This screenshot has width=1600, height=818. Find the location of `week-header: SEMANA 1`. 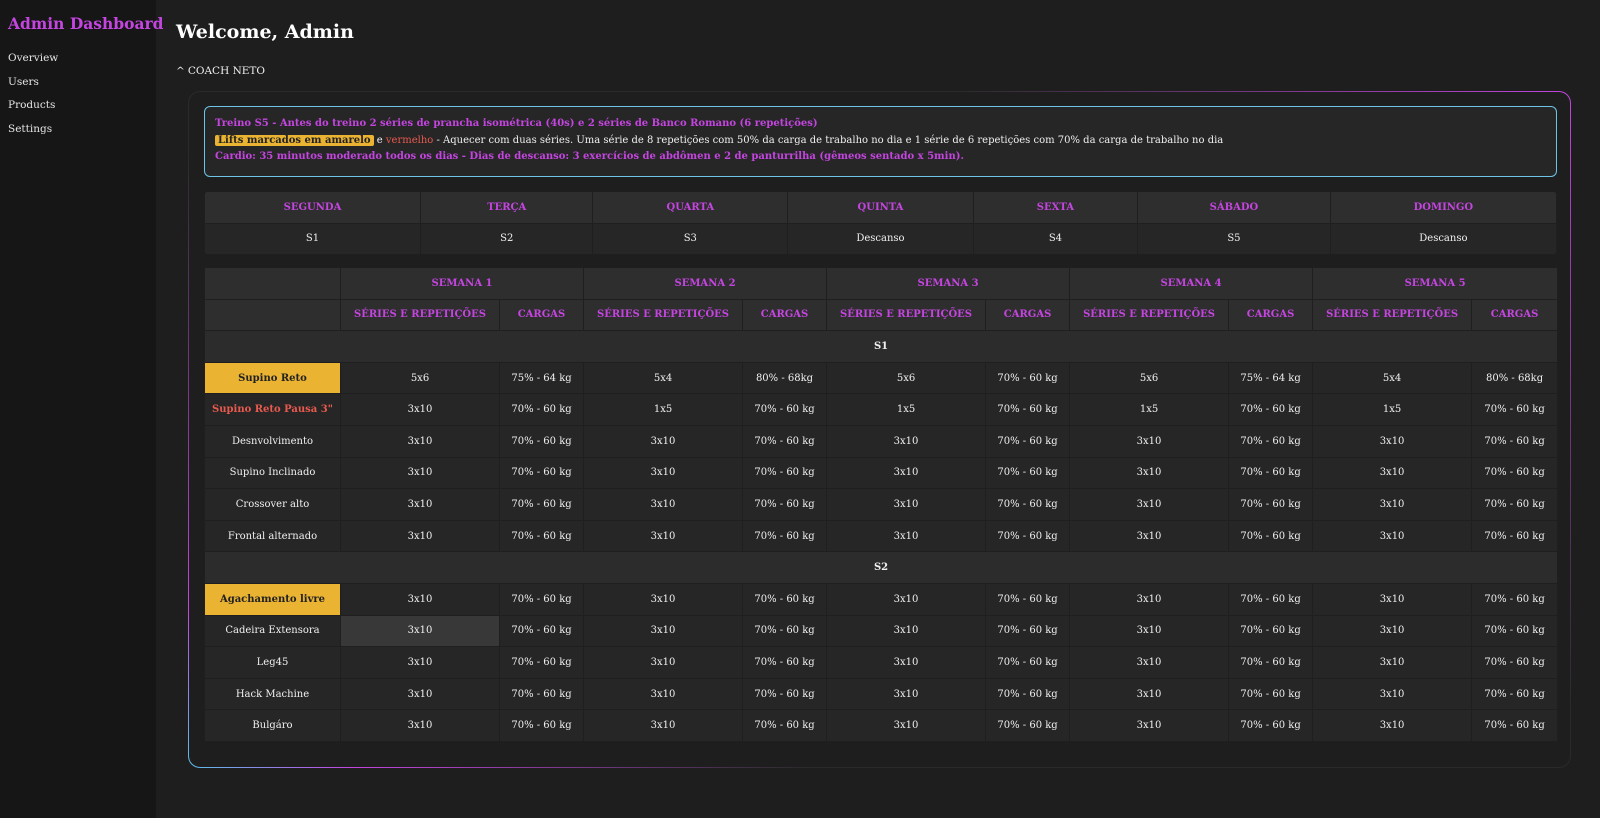

week-header: SEMANA 1 is located at coordinates (462, 283).